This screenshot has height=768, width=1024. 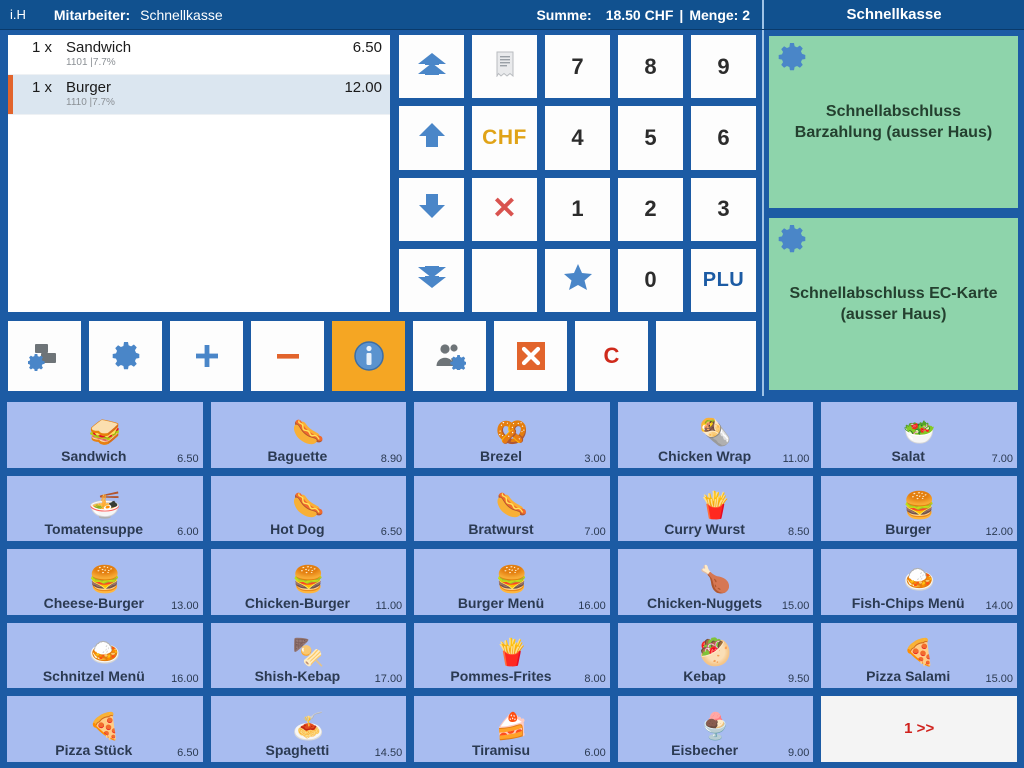 I want to click on product-image-icon: 🍕, so click(x=919, y=652).